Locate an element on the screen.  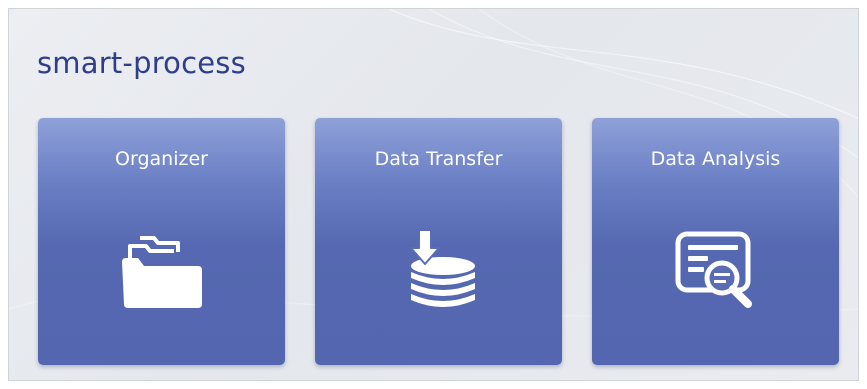
data-transfer-tile-label: Data Transfer is located at coordinates (438, 159).